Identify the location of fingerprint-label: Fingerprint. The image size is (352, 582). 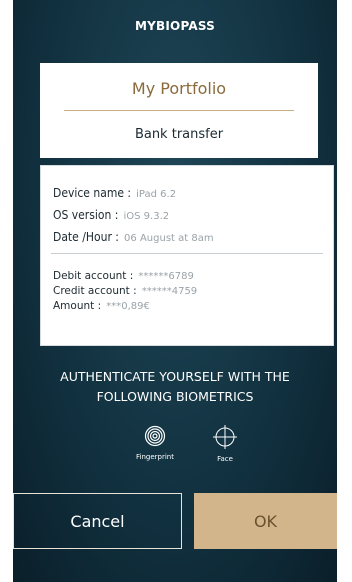
(155, 457).